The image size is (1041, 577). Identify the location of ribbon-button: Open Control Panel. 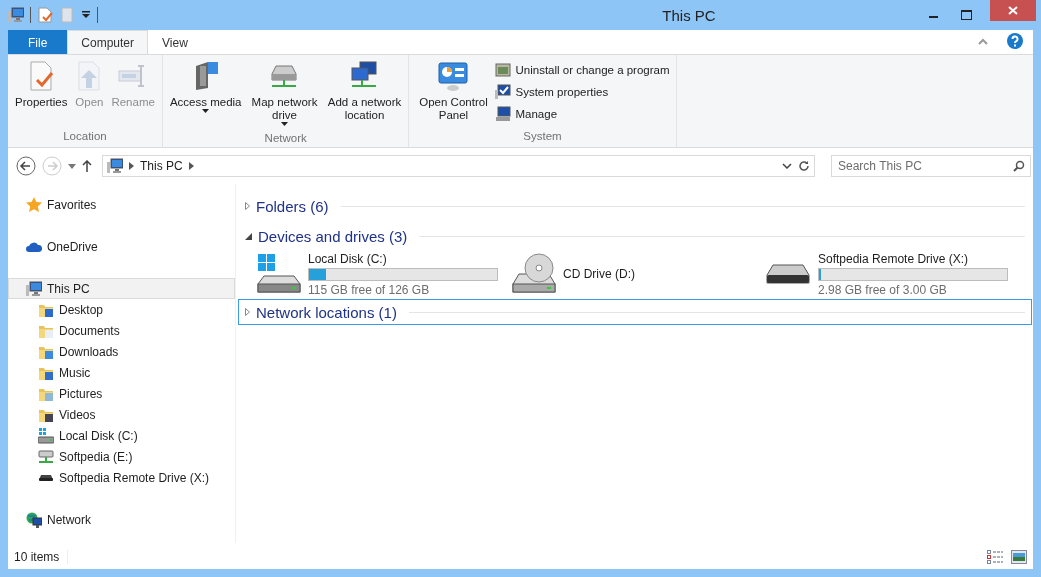
(453, 94).